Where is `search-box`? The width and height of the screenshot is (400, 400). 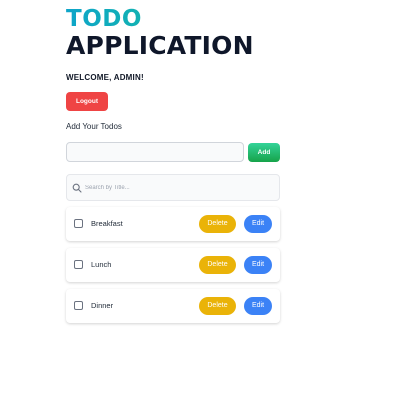
search-box is located at coordinates (173, 187).